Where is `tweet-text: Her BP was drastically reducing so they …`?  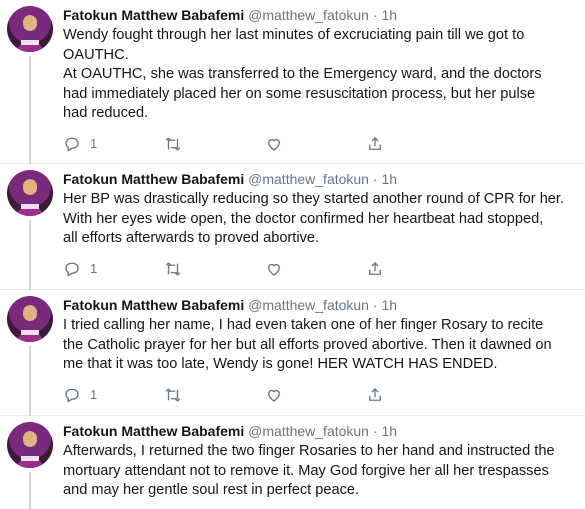 tweet-text: Her BP was drastically reducing so they … is located at coordinates (319, 219).